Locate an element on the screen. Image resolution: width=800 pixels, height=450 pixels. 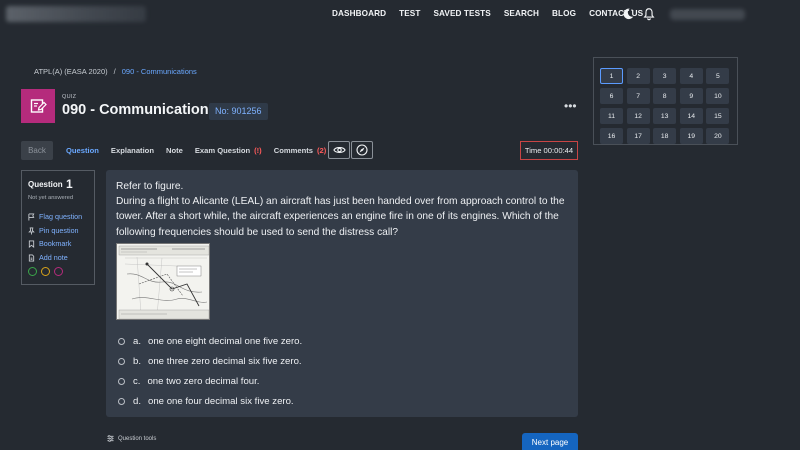
nav-test: TEST is located at coordinates (409, 13).